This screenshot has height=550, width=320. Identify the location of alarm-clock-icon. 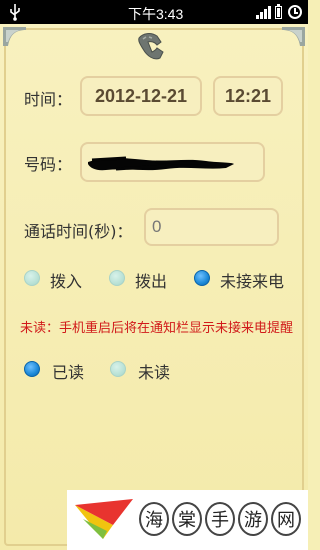
(295, 12).